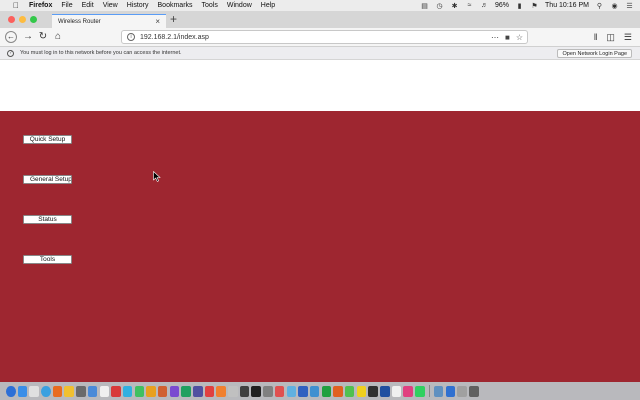 This screenshot has width=640, height=400. I want to click on home-icon: ⌂, so click(58, 37).